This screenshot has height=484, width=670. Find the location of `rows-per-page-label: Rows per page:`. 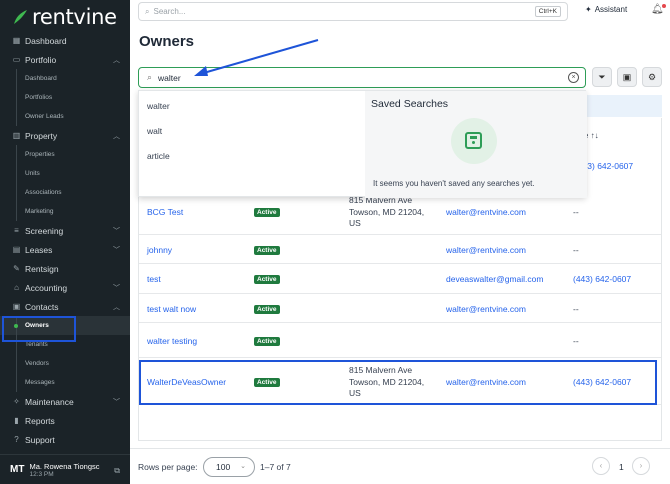

rows-per-page-label: Rows per page: is located at coordinates (168, 467).